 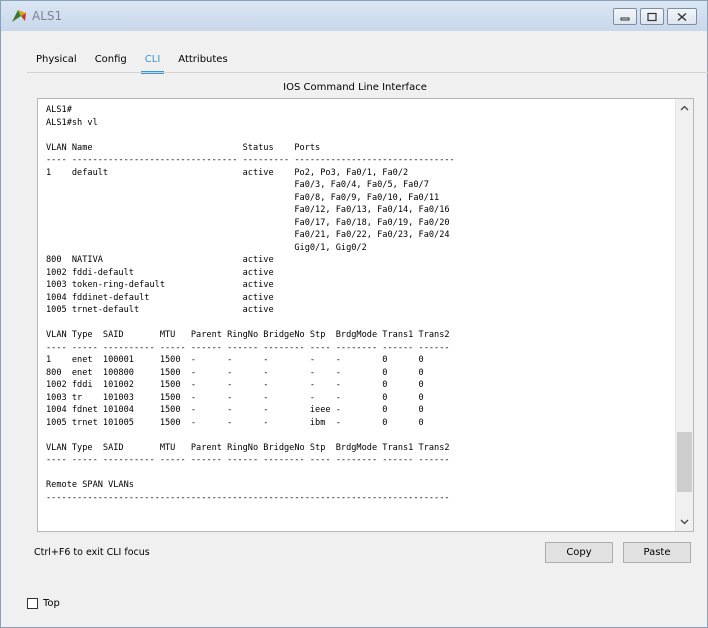 I want to click on maximize-icon, so click(x=652, y=16).